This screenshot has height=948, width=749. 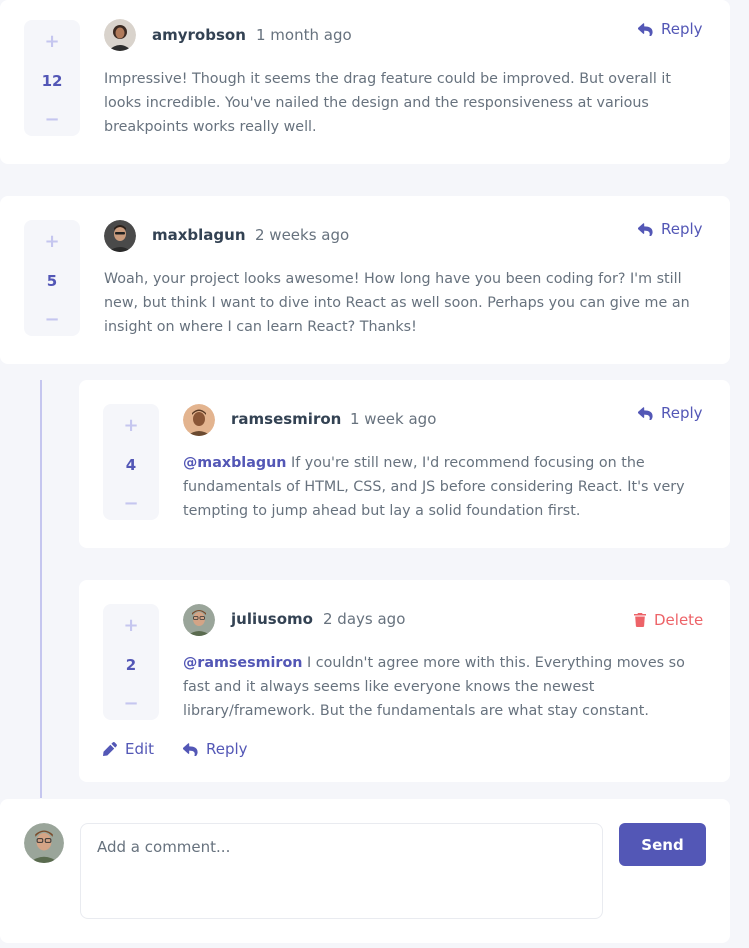 I want to click on timestamp: 2 weeks ago, so click(x=302, y=235).